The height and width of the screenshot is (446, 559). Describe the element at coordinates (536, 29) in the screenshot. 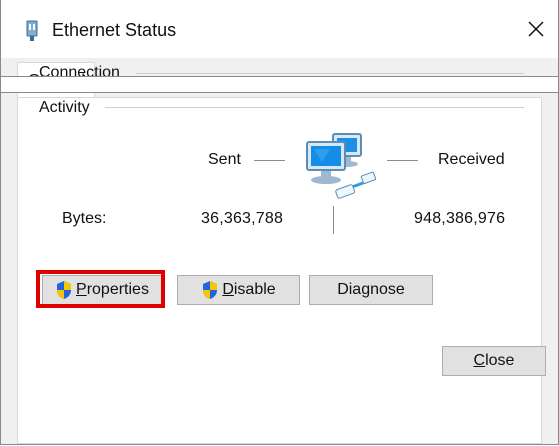

I see `close-window-icon` at that location.